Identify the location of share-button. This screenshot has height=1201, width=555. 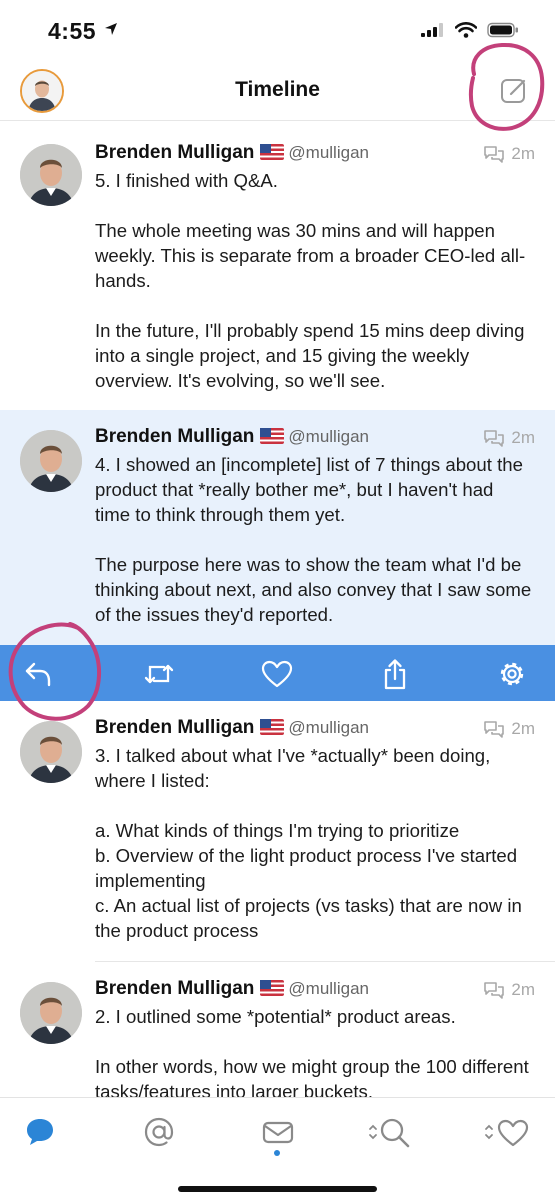
(395, 674).